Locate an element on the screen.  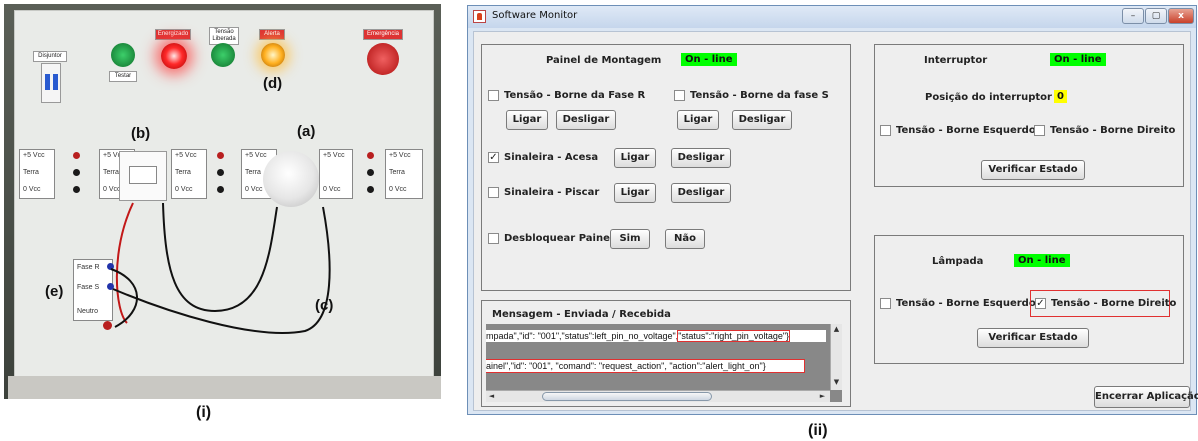
sinaleira-acesa-label: Sinaleira - Acesa is located at coordinates (551, 157).